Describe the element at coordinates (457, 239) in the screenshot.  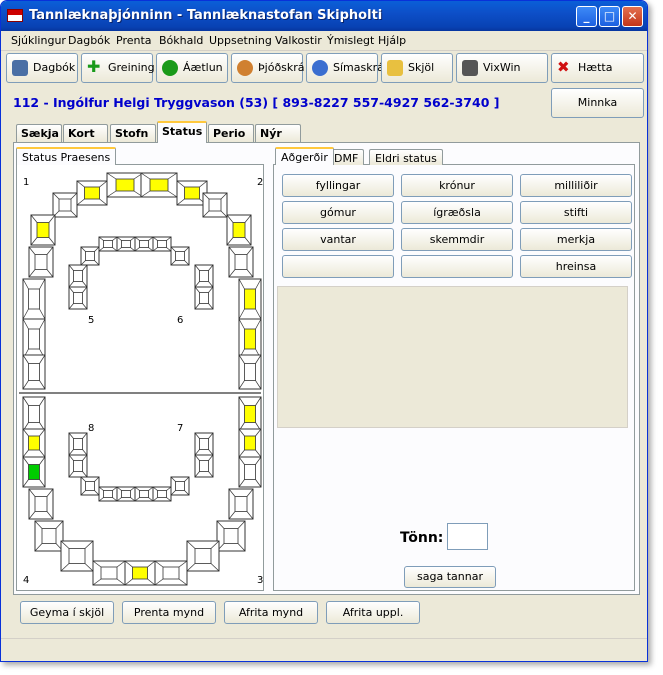
I see `skemmdir-button: skemmdir` at that location.